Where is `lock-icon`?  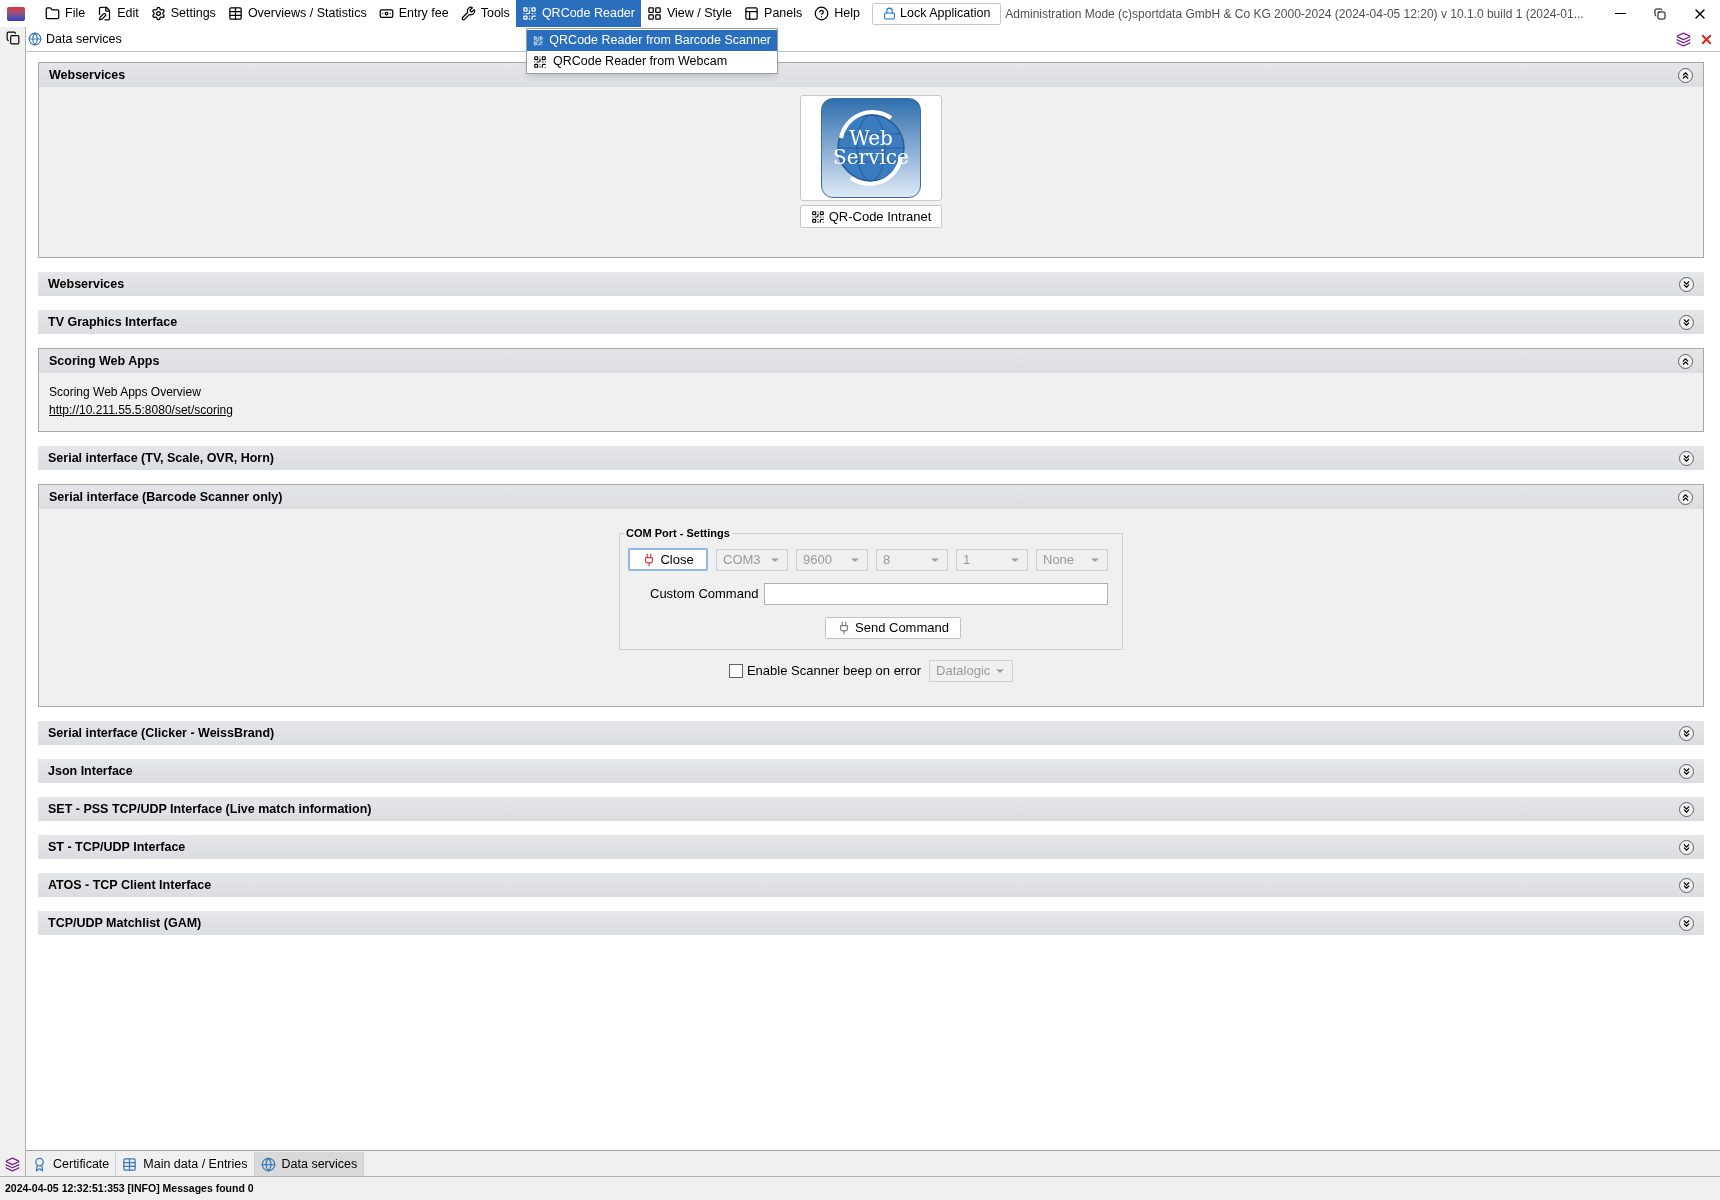
lock-icon is located at coordinates (889, 13).